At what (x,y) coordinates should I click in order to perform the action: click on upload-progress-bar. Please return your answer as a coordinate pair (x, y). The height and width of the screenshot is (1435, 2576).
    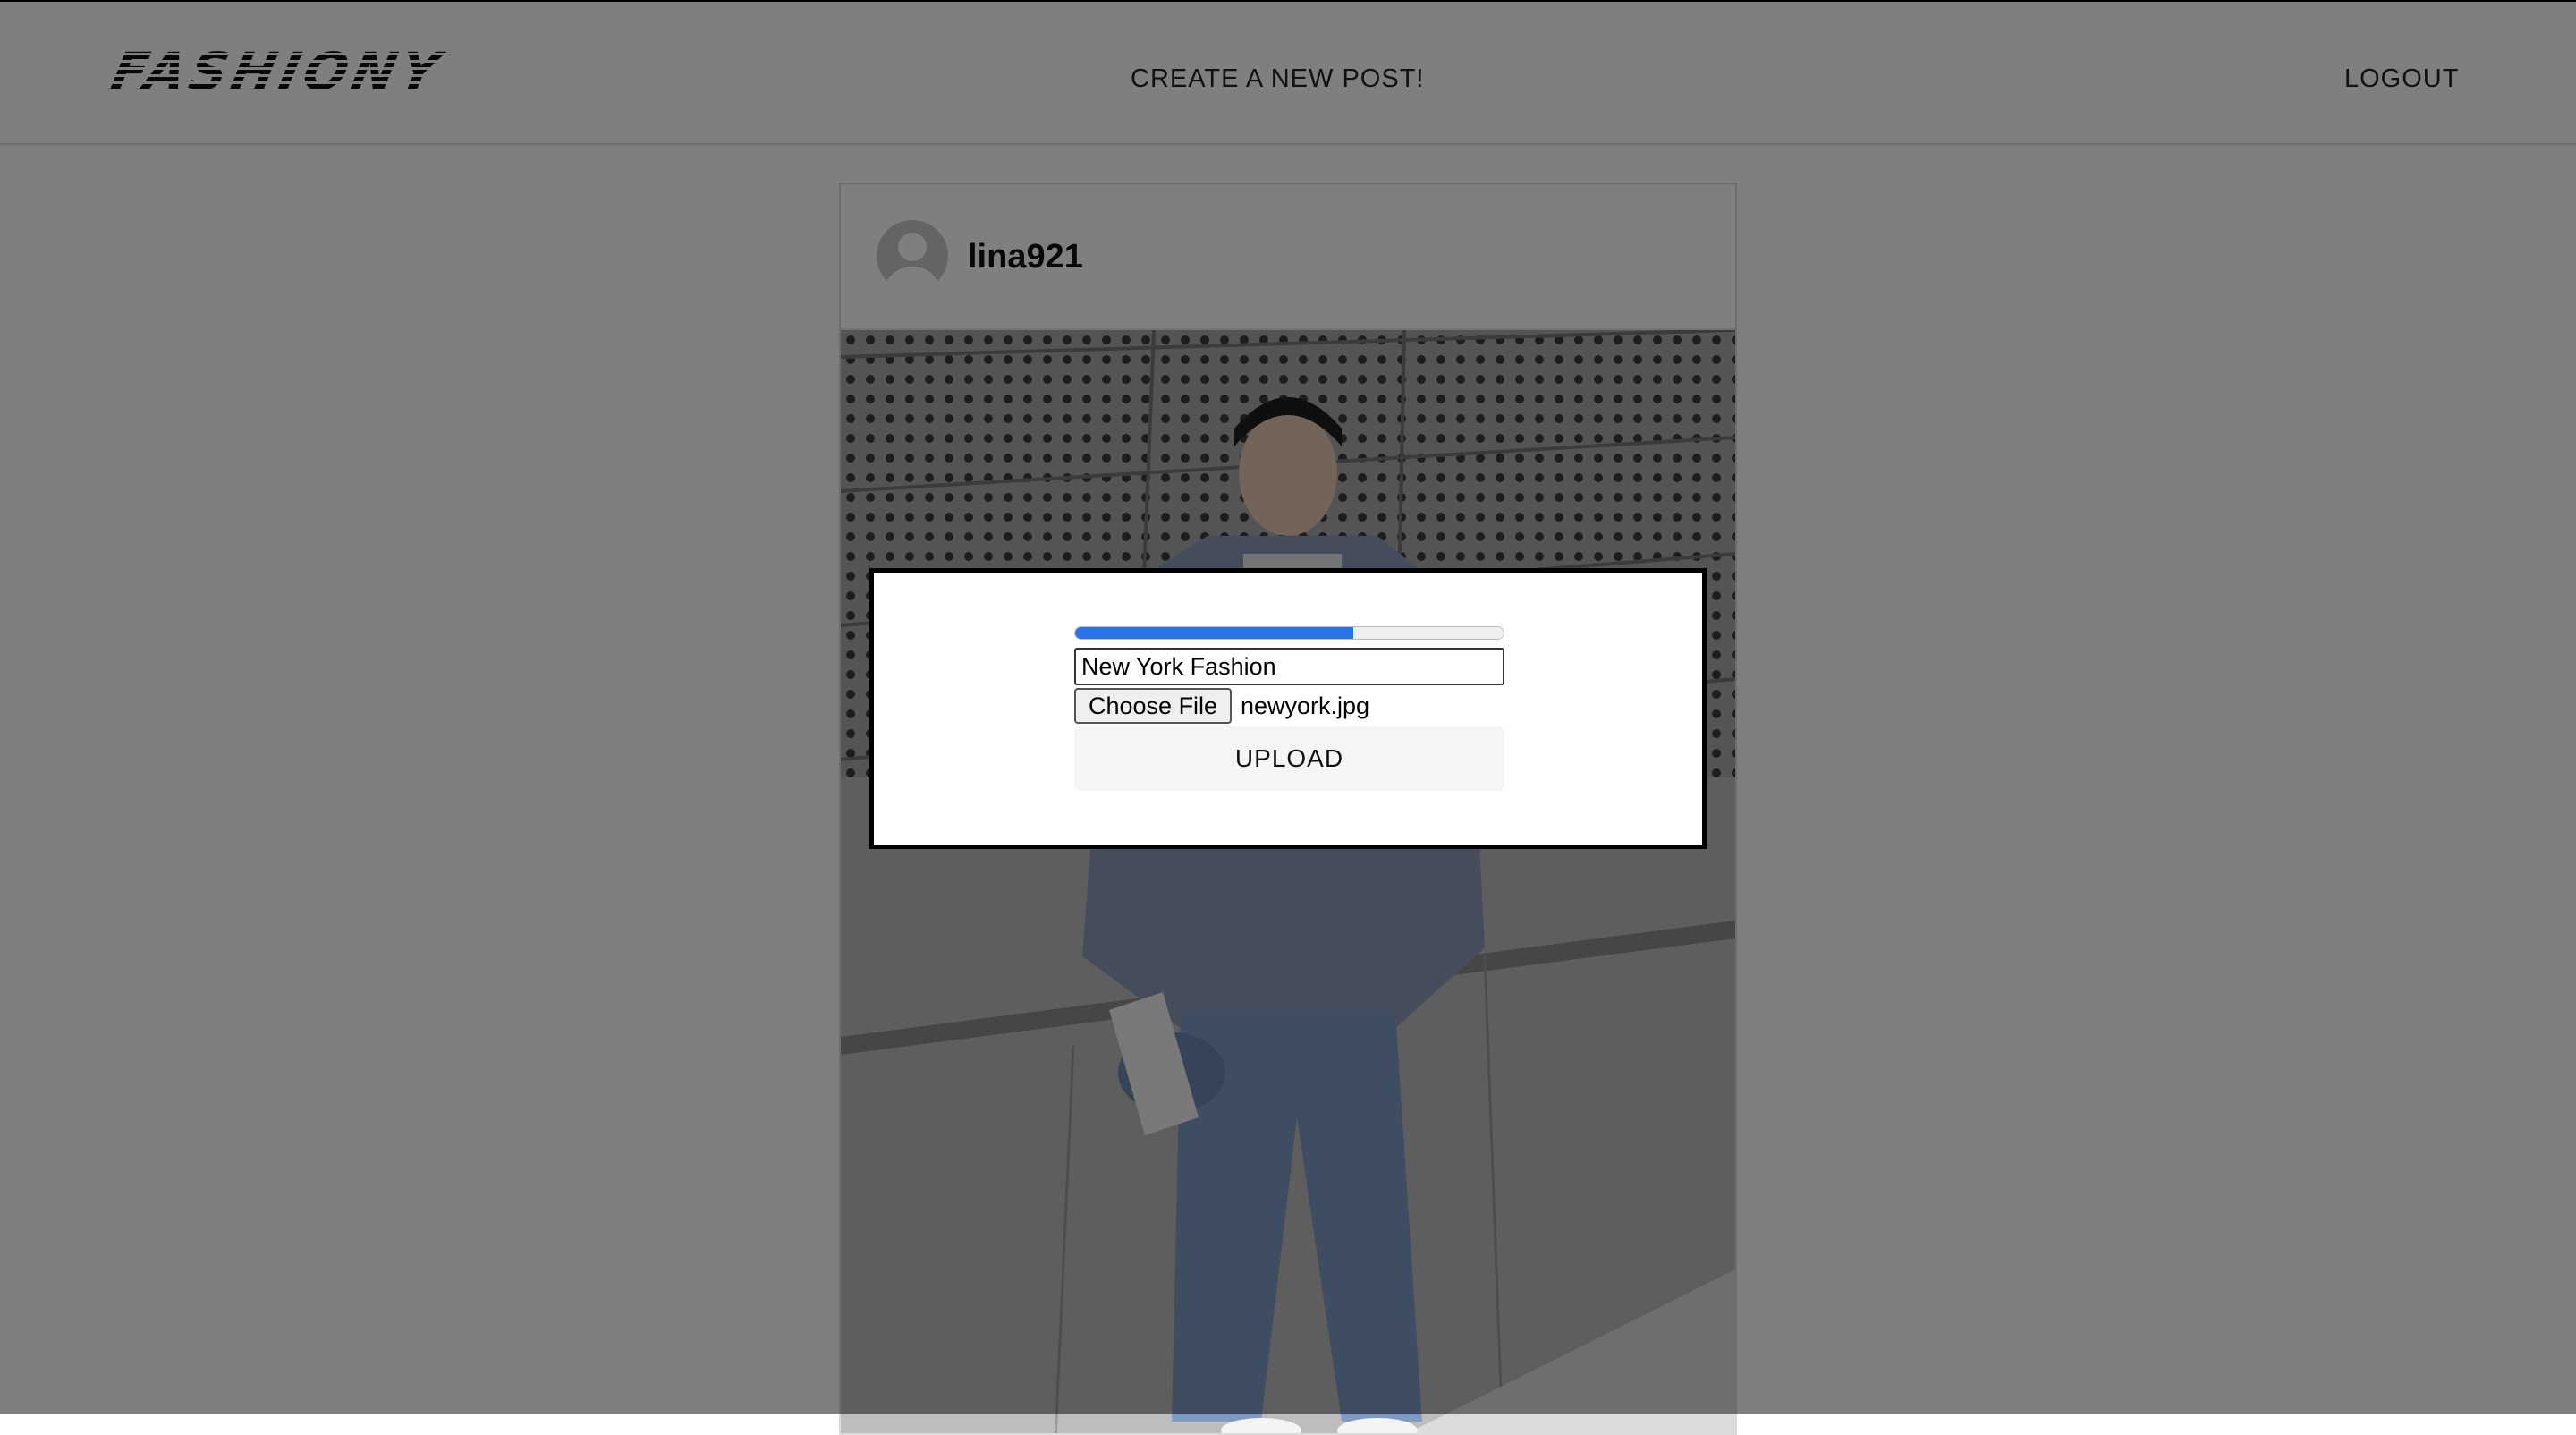
    Looking at the image, I should click on (1289, 633).